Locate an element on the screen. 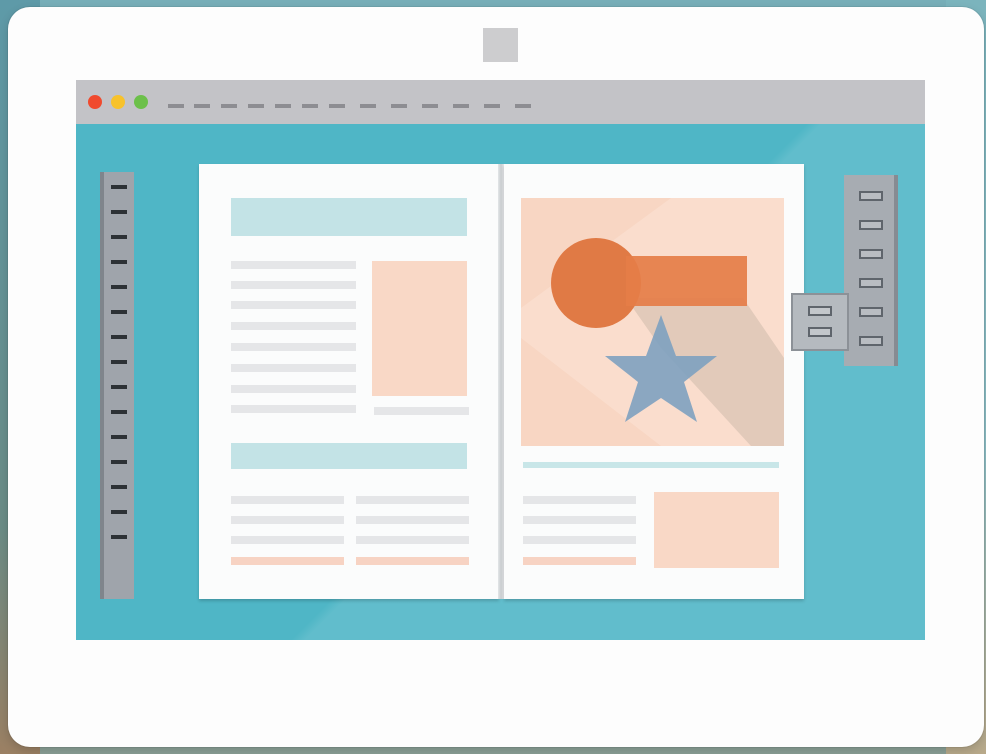 Image resolution: width=986 pixels, height=754 pixels. vertical-ruler is located at coordinates (117, 385).